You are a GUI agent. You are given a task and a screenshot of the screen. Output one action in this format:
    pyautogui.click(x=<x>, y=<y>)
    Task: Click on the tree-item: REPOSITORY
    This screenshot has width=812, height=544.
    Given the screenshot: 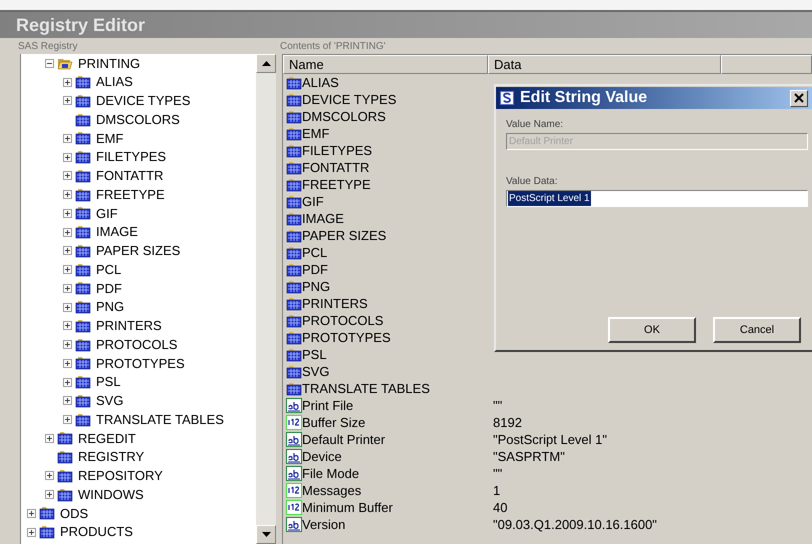 What is the action you would take?
    pyautogui.click(x=119, y=476)
    